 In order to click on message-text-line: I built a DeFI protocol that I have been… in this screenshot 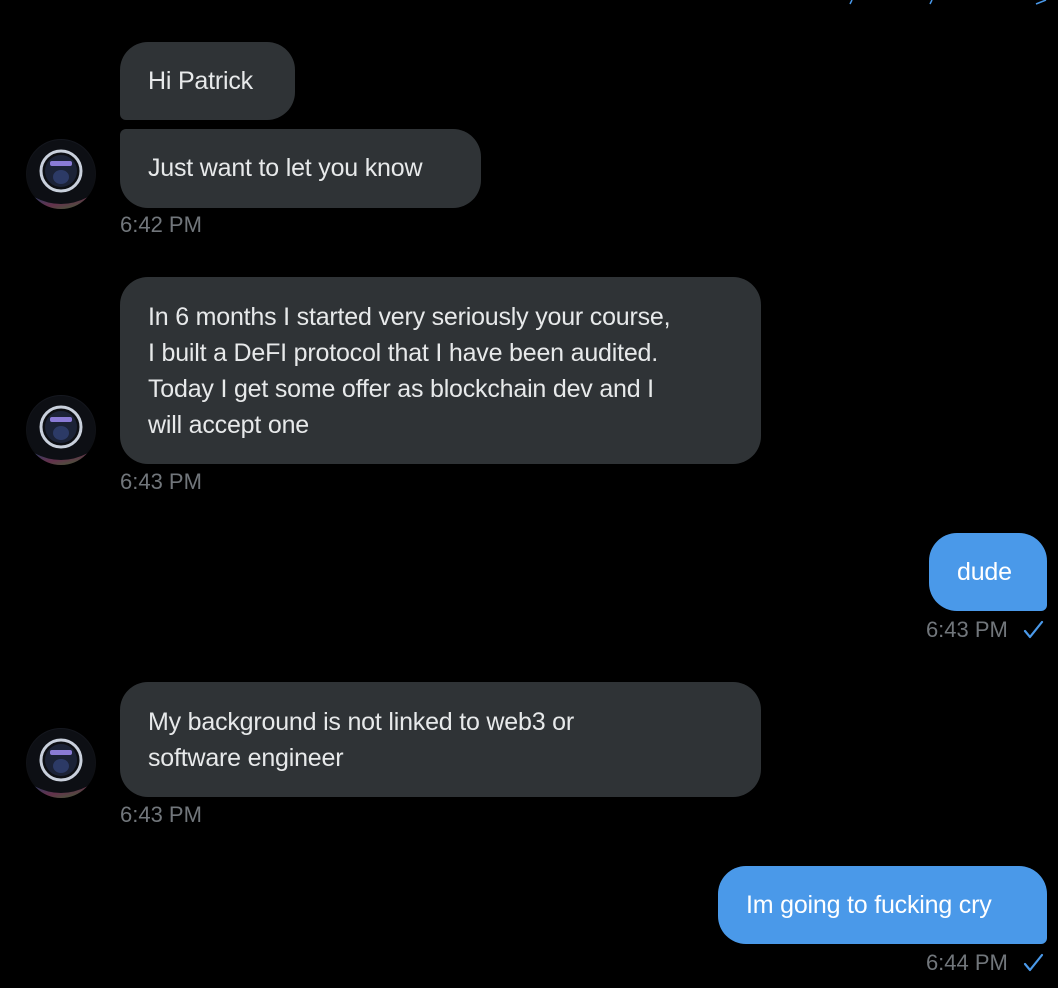, I will do `click(403, 353)`.